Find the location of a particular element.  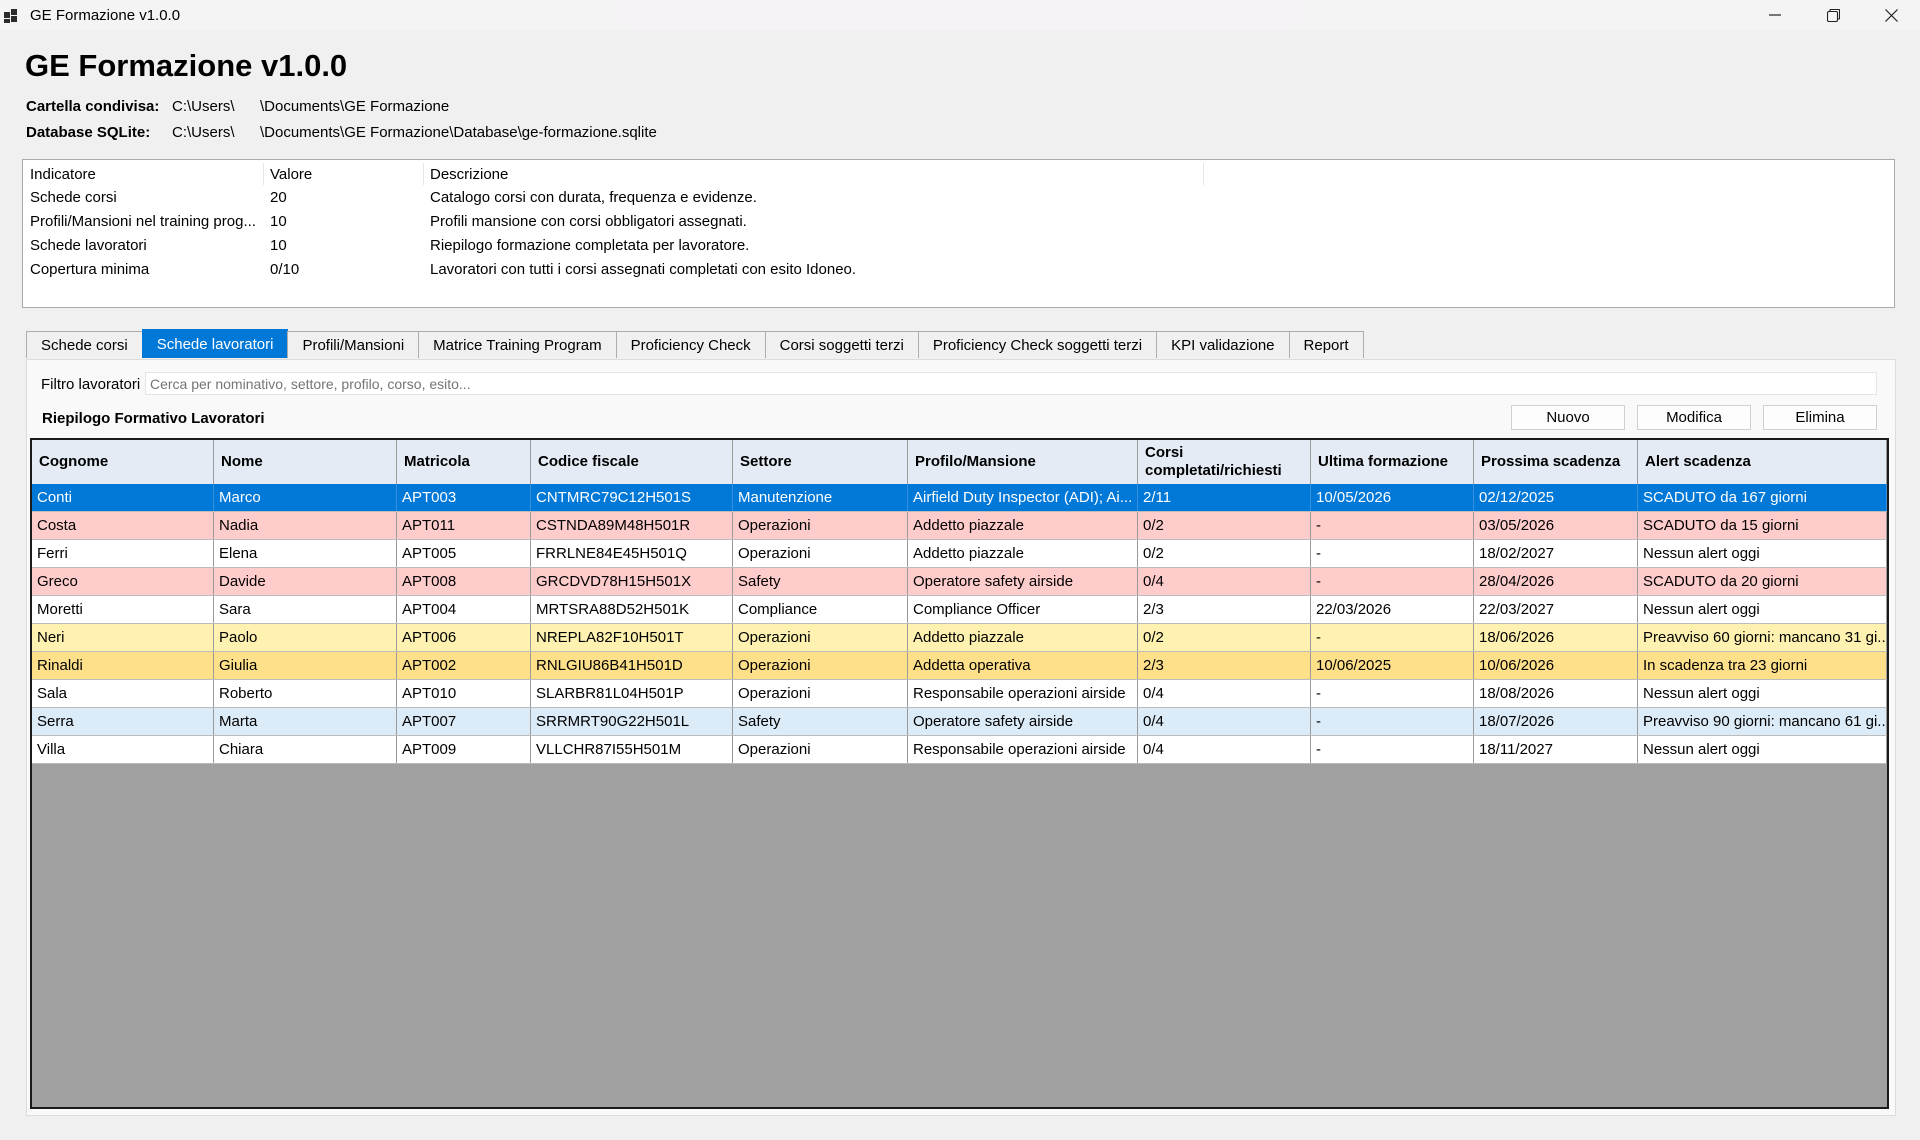

cell-name: Sara is located at coordinates (305, 609).